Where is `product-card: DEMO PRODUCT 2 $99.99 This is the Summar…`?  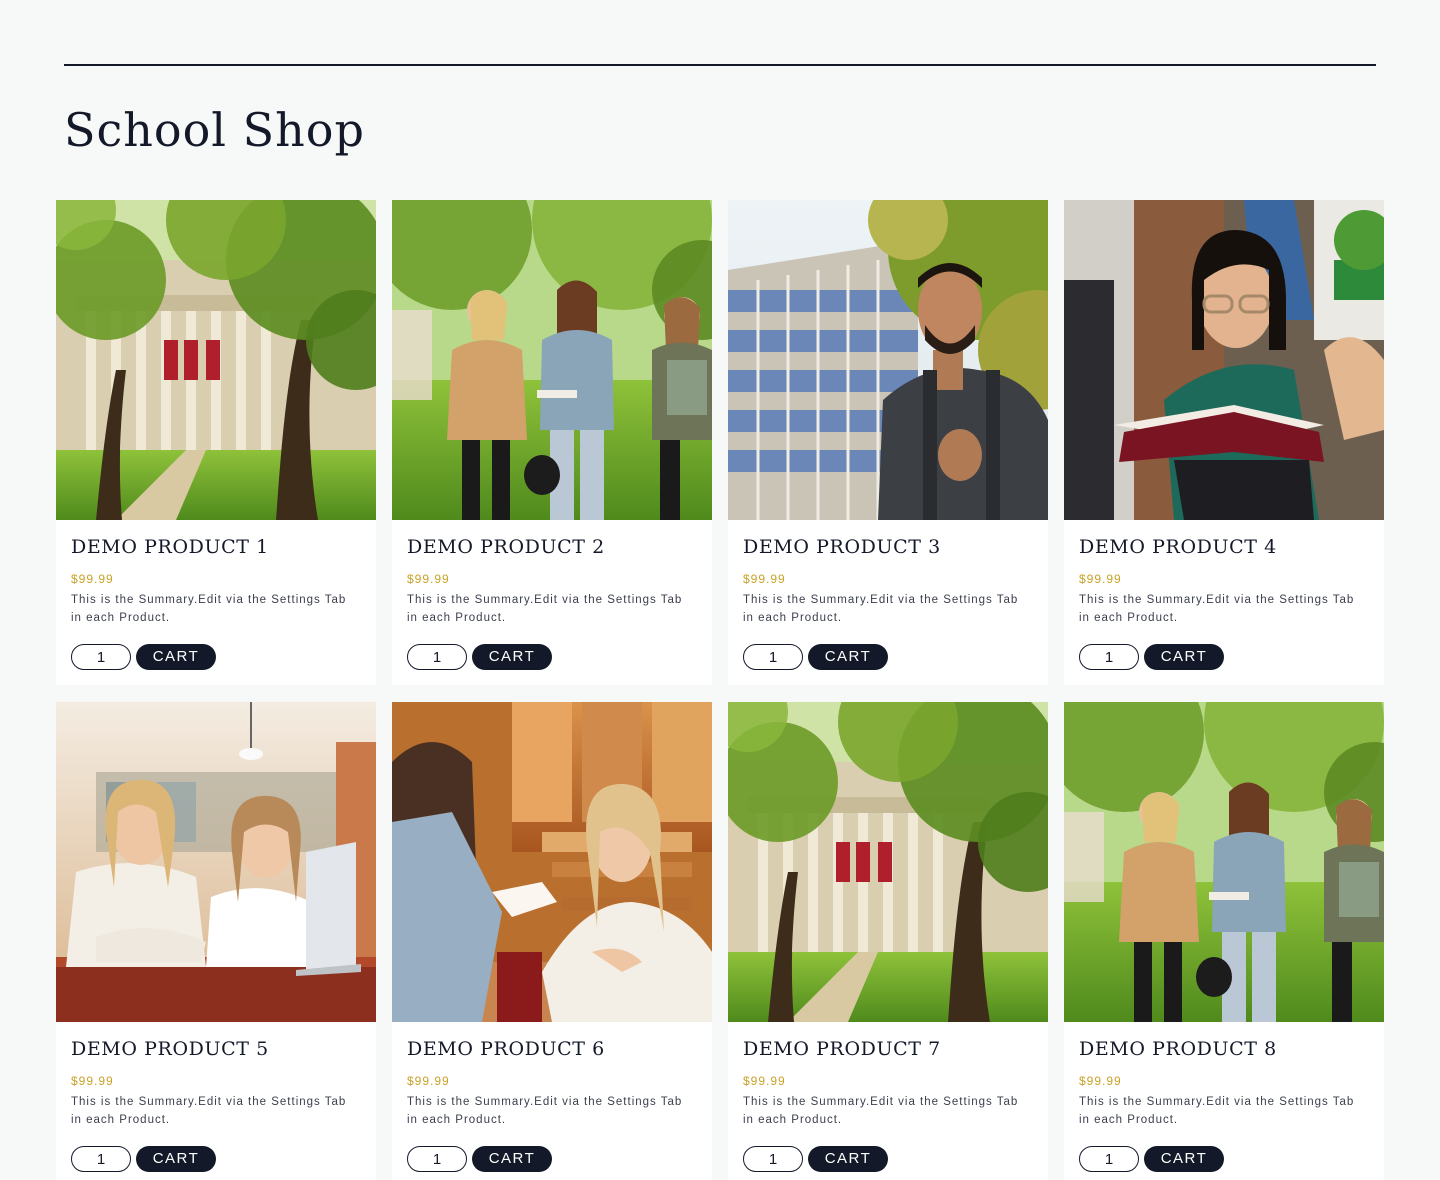 product-card: DEMO PRODUCT 2 $99.99 This is the Summar… is located at coordinates (552, 442).